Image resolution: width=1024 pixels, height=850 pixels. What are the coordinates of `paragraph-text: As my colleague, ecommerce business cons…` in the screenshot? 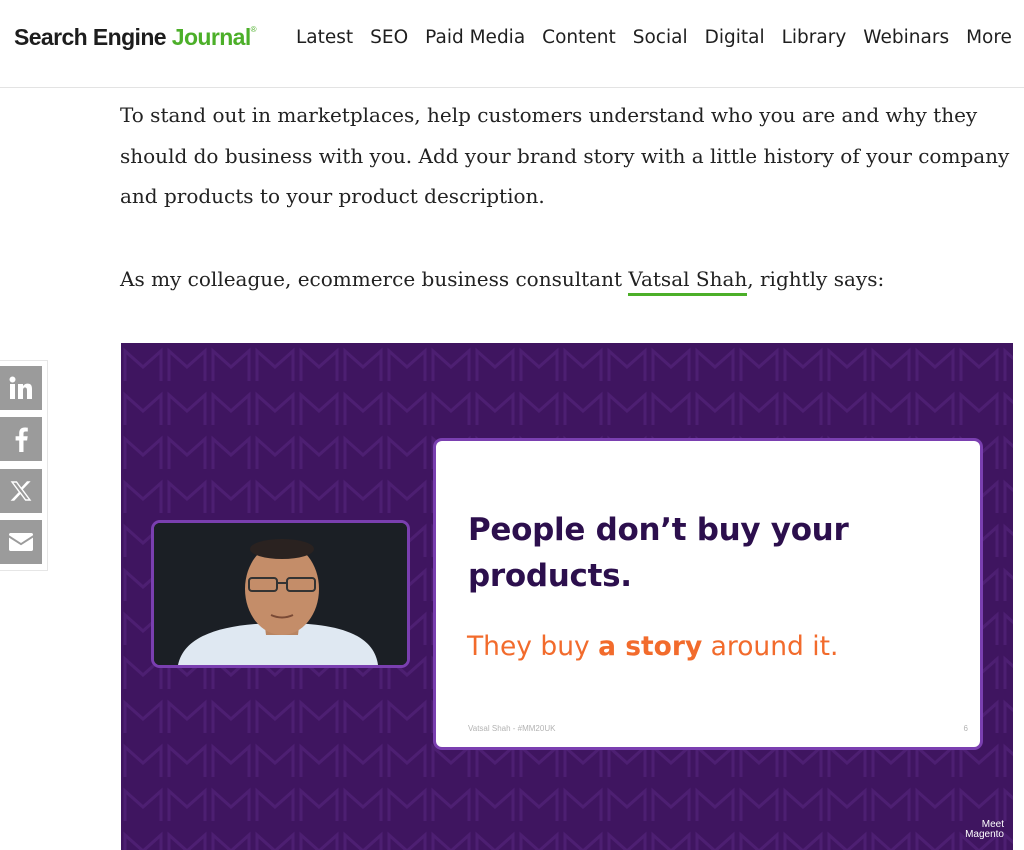 It's located at (374, 279).